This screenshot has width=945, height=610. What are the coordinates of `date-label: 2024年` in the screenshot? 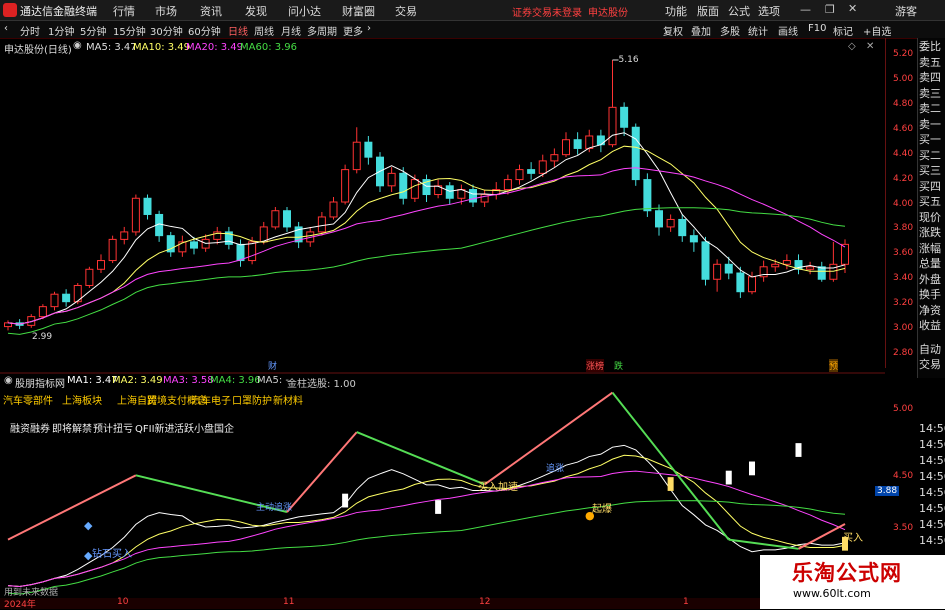 It's located at (20, 605).